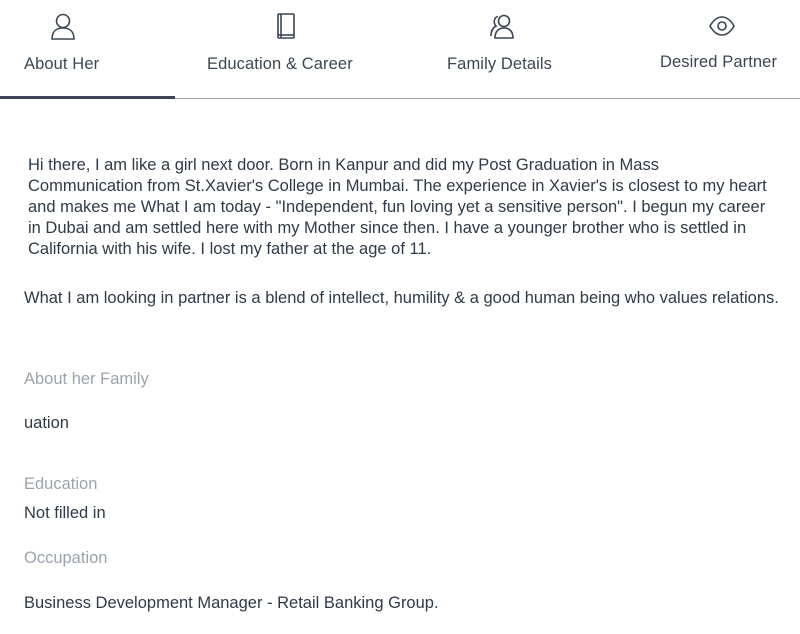  Describe the element at coordinates (46, 423) in the screenshot. I see `family-value: uation` at that location.